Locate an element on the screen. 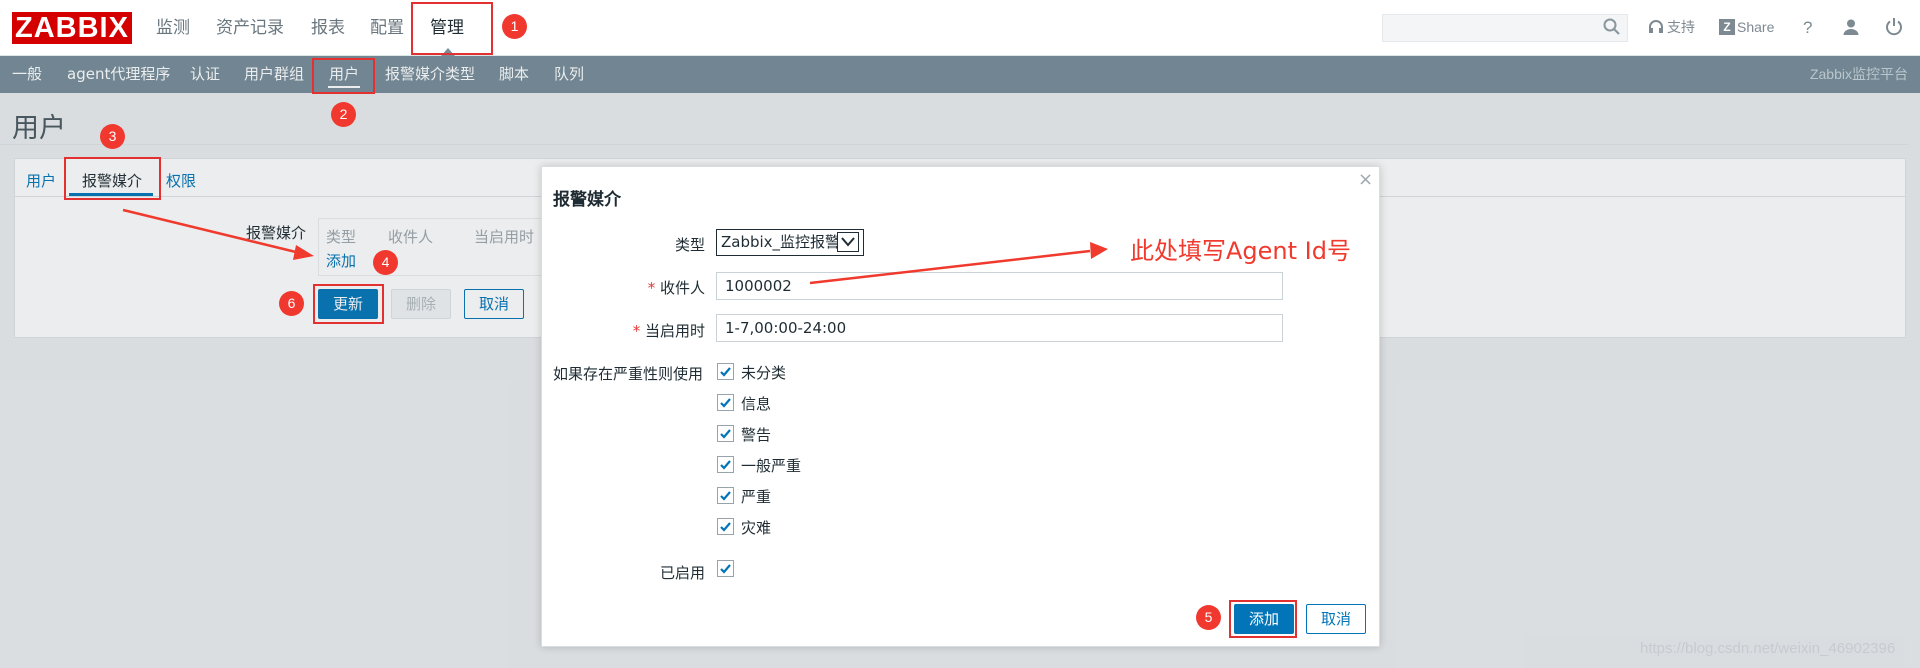 This screenshot has height=668, width=1920. annotation-note: 此处填写Agent Id号 is located at coordinates (1240, 251).